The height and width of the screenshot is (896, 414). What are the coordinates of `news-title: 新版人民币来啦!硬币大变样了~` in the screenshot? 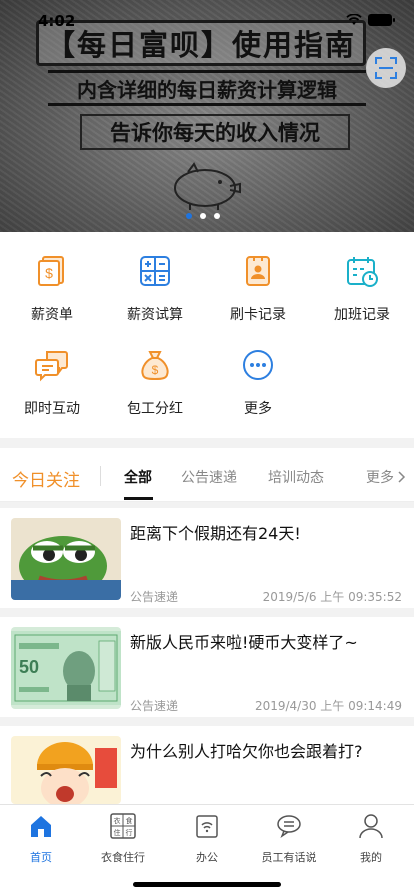 It's located at (244, 642).